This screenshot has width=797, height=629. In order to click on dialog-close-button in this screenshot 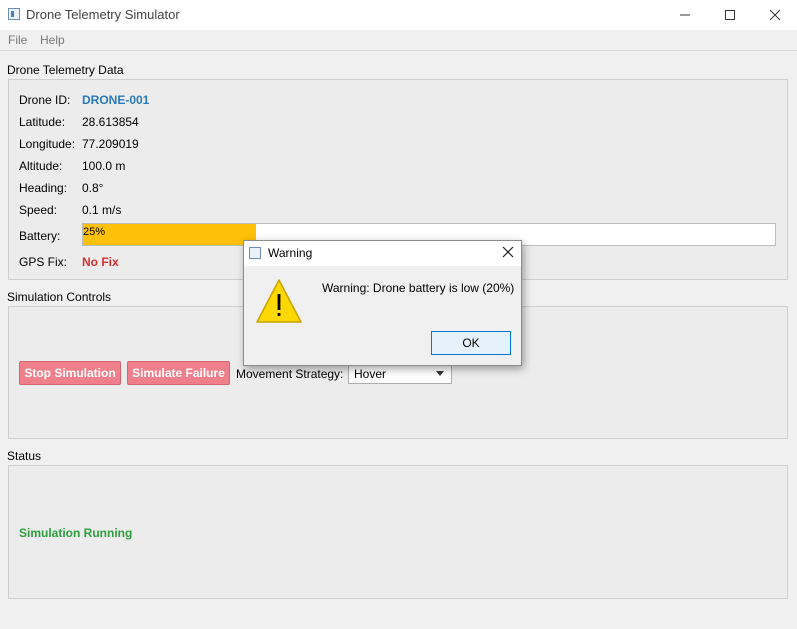, I will do `click(508, 253)`.